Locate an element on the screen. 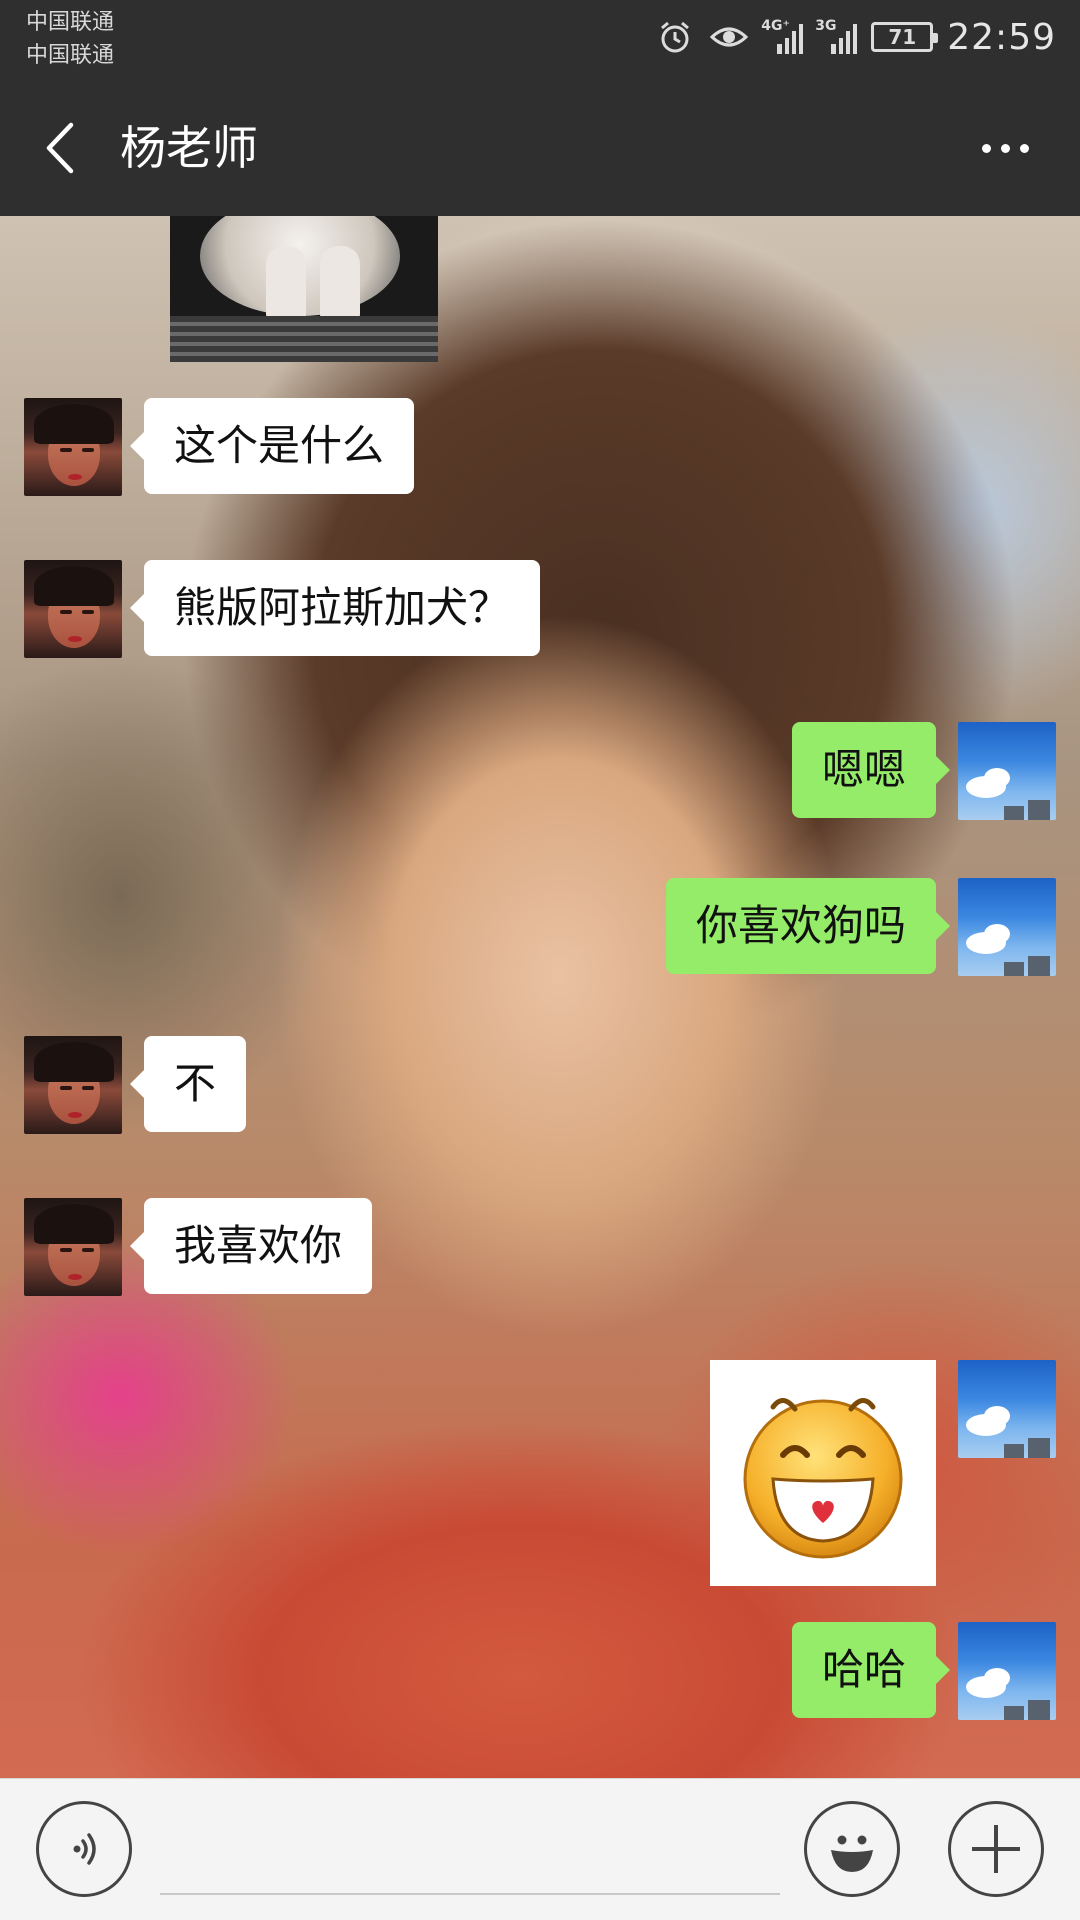 The height and width of the screenshot is (1920, 1080). signal-3g-icon: 3G is located at coordinates (836, 36).